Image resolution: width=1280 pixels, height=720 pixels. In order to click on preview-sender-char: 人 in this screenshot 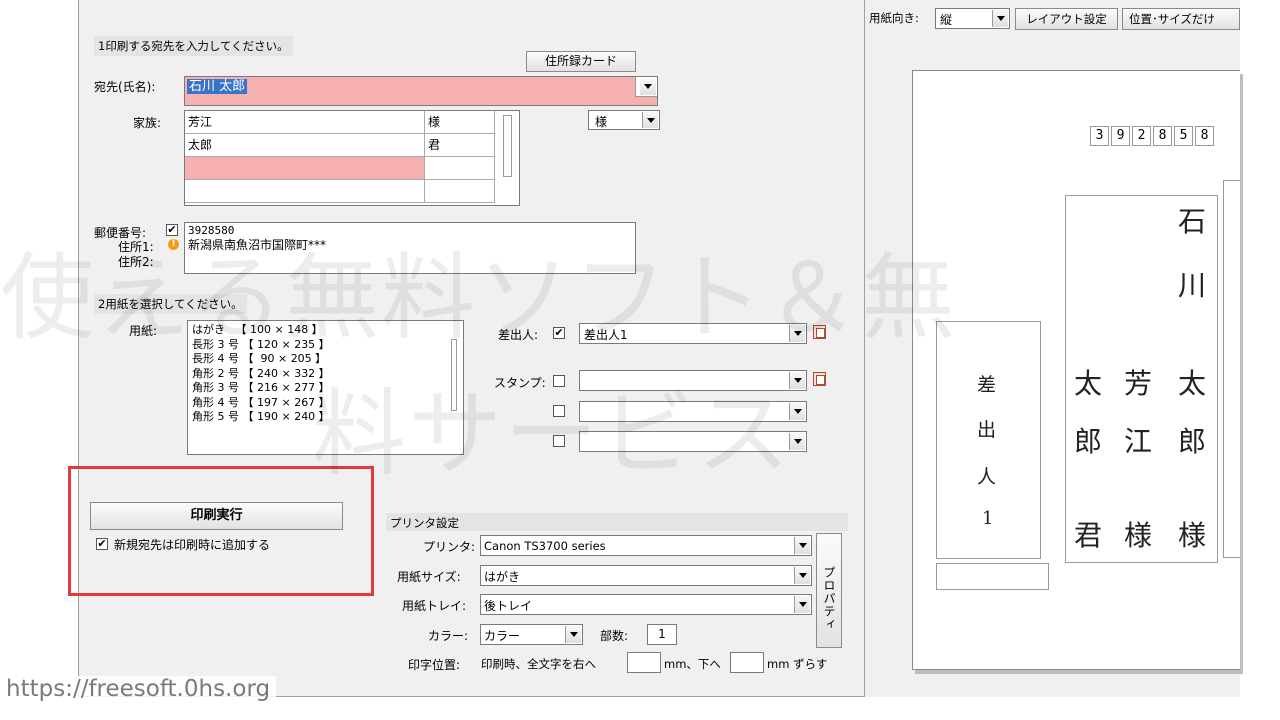, I will do `click(987, 477)`.